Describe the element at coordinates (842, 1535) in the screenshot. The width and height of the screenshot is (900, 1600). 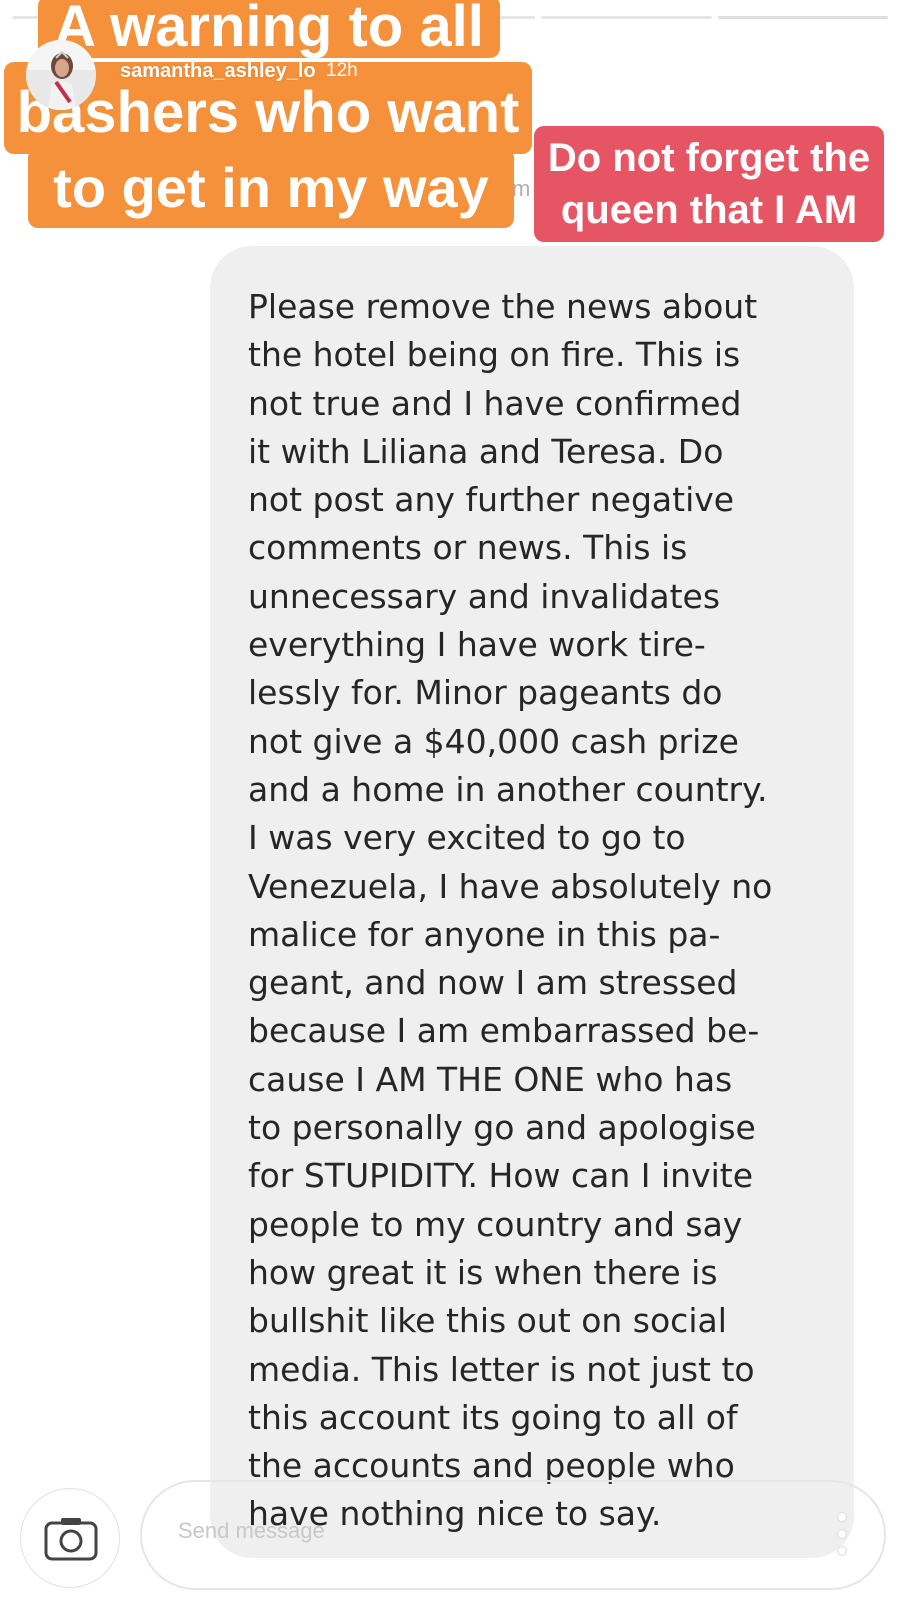
I see `more-options-icon` at that location.